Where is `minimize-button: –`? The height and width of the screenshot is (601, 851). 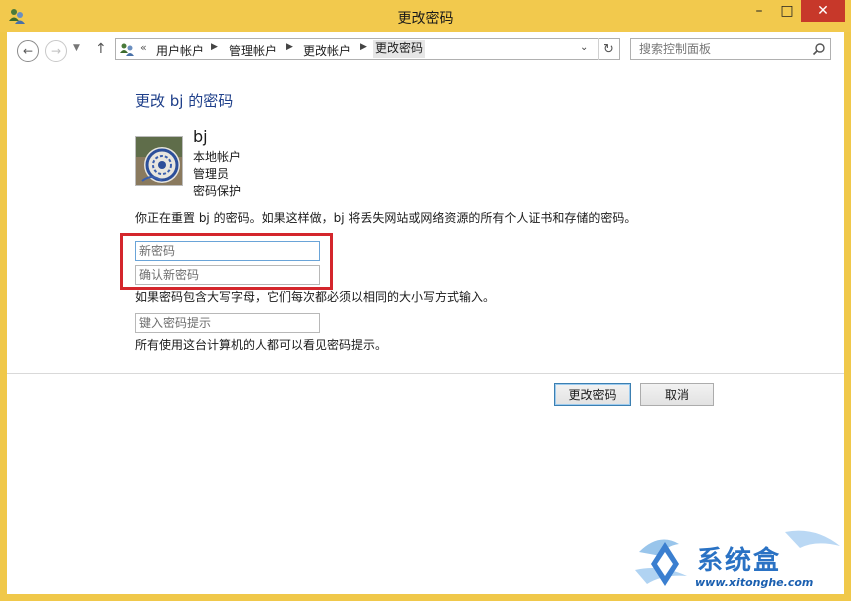 minimize-button: – is located at coordinates (759, 11).